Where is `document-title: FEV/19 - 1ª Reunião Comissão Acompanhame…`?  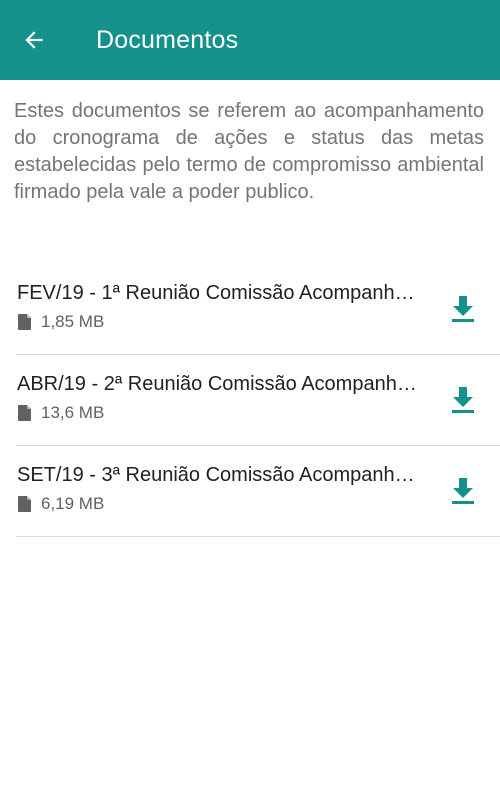
document-title: FEV/19 - 1ª Reunião Comissão Acompanhame… is located at coordinates (219, 293).